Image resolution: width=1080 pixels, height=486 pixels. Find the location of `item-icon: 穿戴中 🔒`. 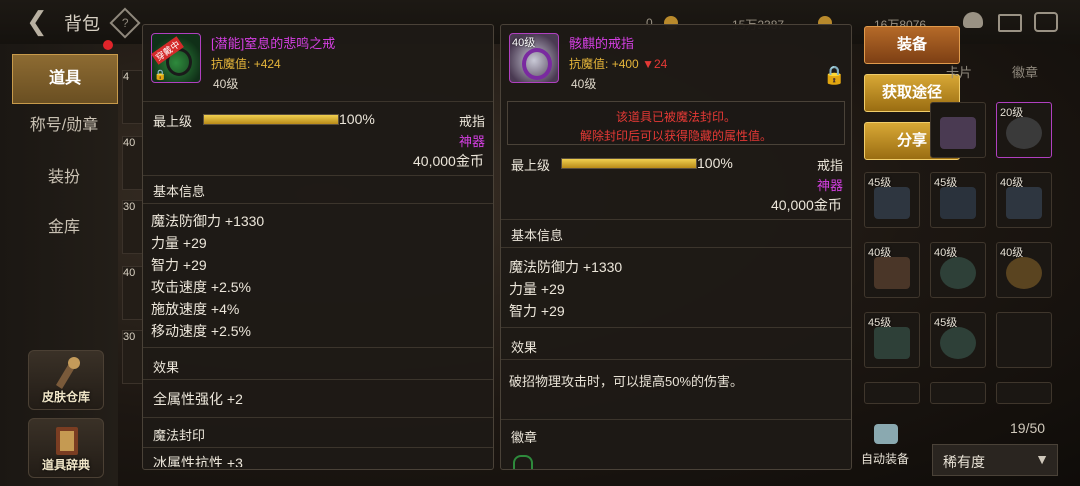

item-icon: 穿戴中 🔒 is located at coordinates (176, 58).